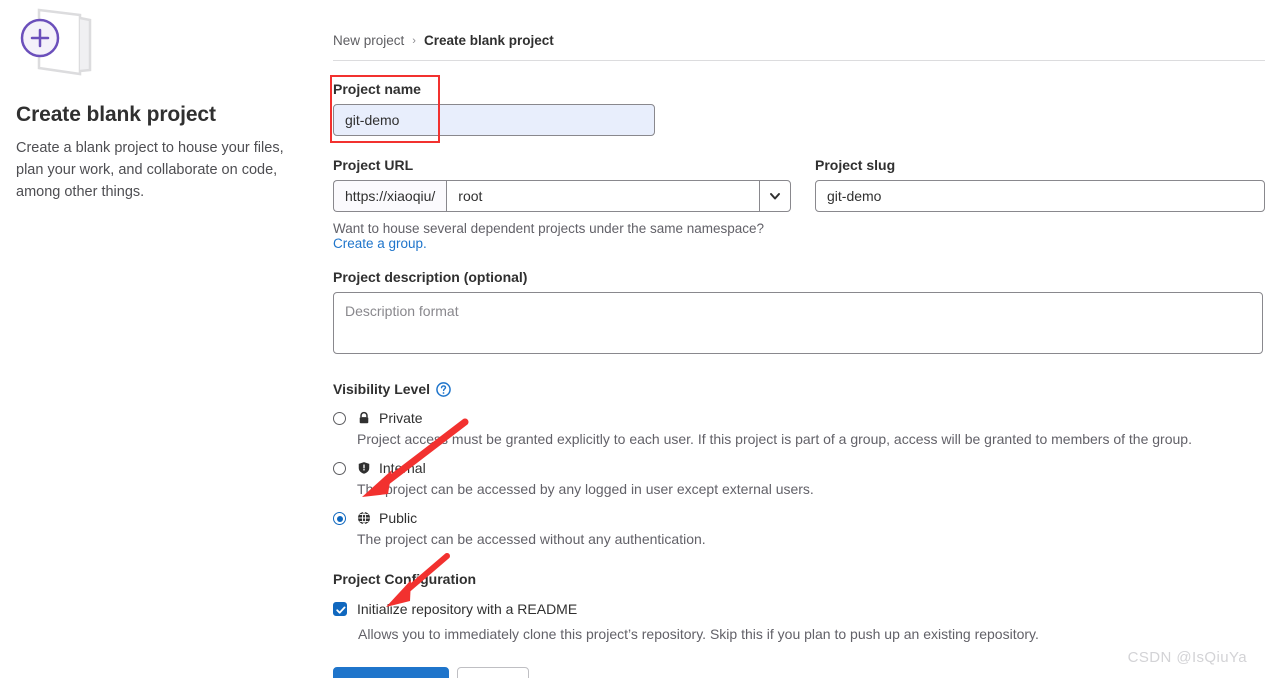 The width and height of the screenshot is (1265, 678). I want to click on shield-icon, so click(364, 468).